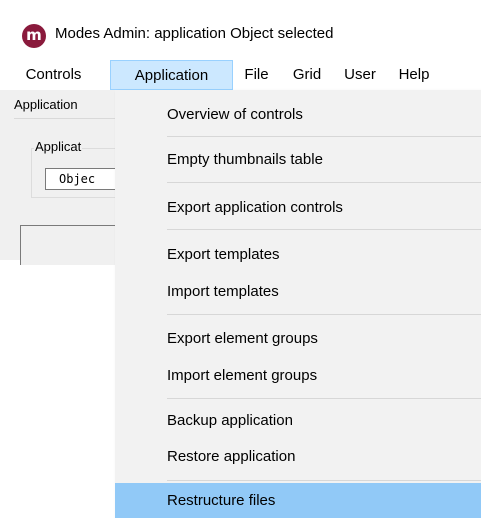 The height and width of the screenshot is (518, 481). I want to click on menu-item-restore-application: Restore application, so click(298, 456).